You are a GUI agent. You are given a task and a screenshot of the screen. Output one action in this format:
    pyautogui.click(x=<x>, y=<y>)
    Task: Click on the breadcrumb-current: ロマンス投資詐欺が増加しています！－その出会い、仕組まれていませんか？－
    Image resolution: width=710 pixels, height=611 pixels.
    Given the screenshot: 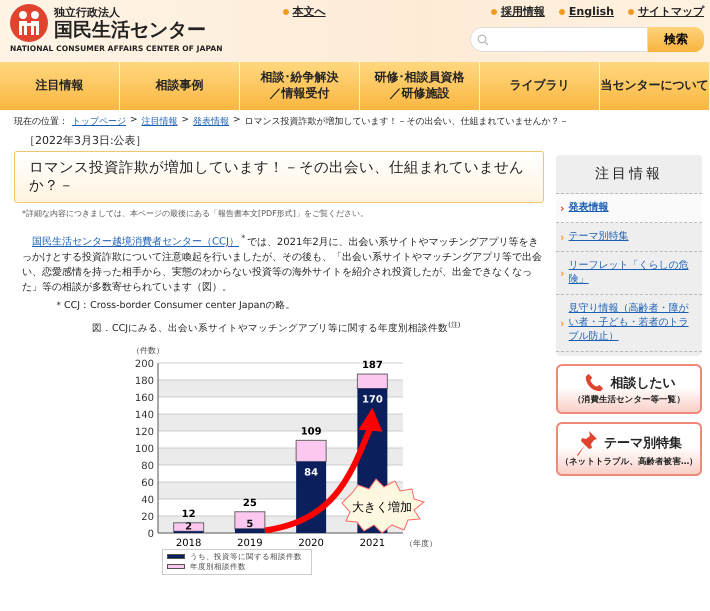 What is the action you would take?
    pyautogui.click(x=406, y=121)
    